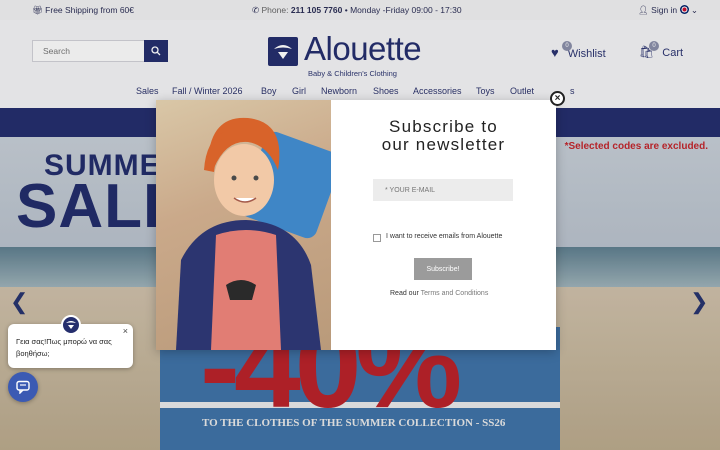 Image resolution: width=720 pixels, height=450 pixels. I want to click on newsletter-photo, so click(243, 225).